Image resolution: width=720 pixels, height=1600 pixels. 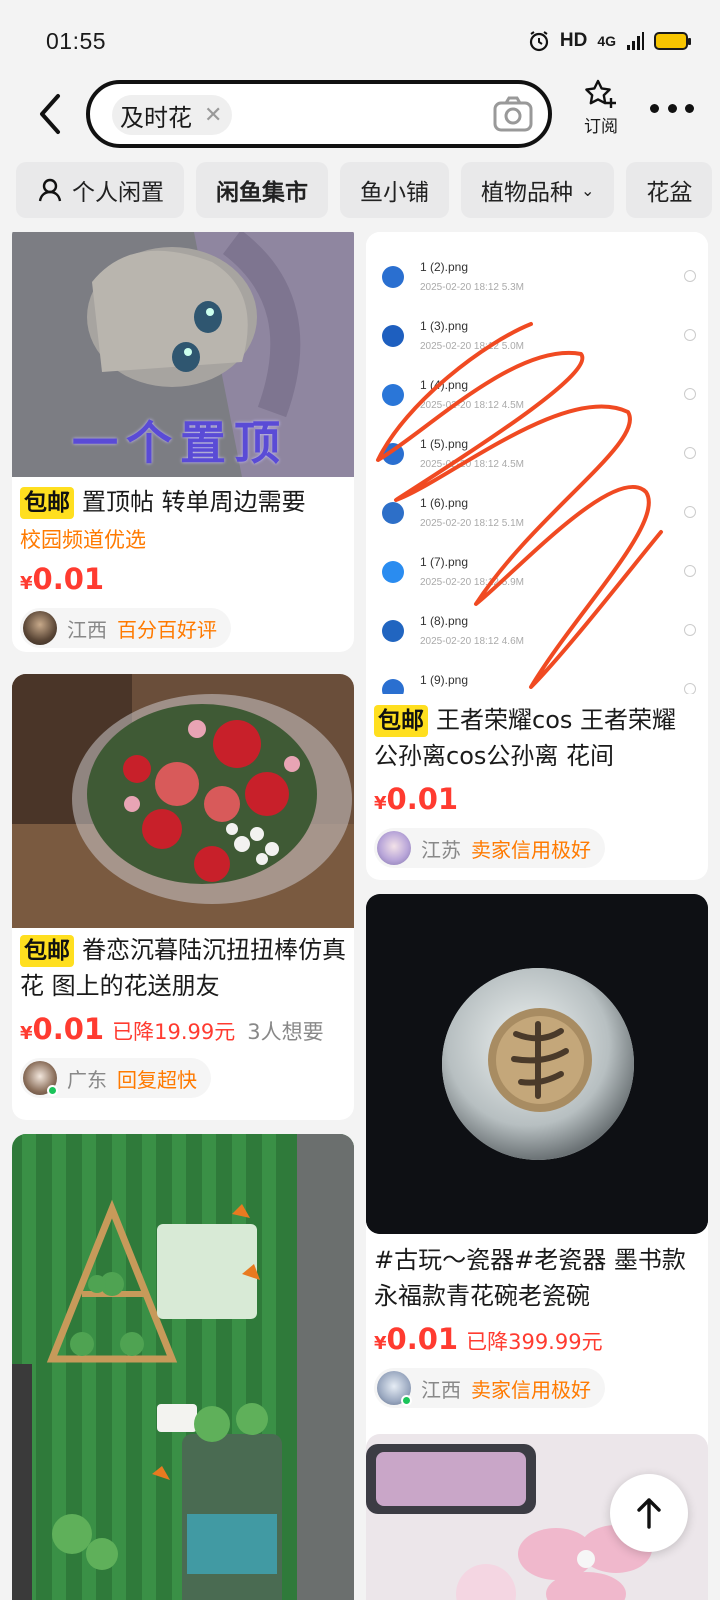 I want to click on subscribe-label: 订阅, so click(x=601, y=127).